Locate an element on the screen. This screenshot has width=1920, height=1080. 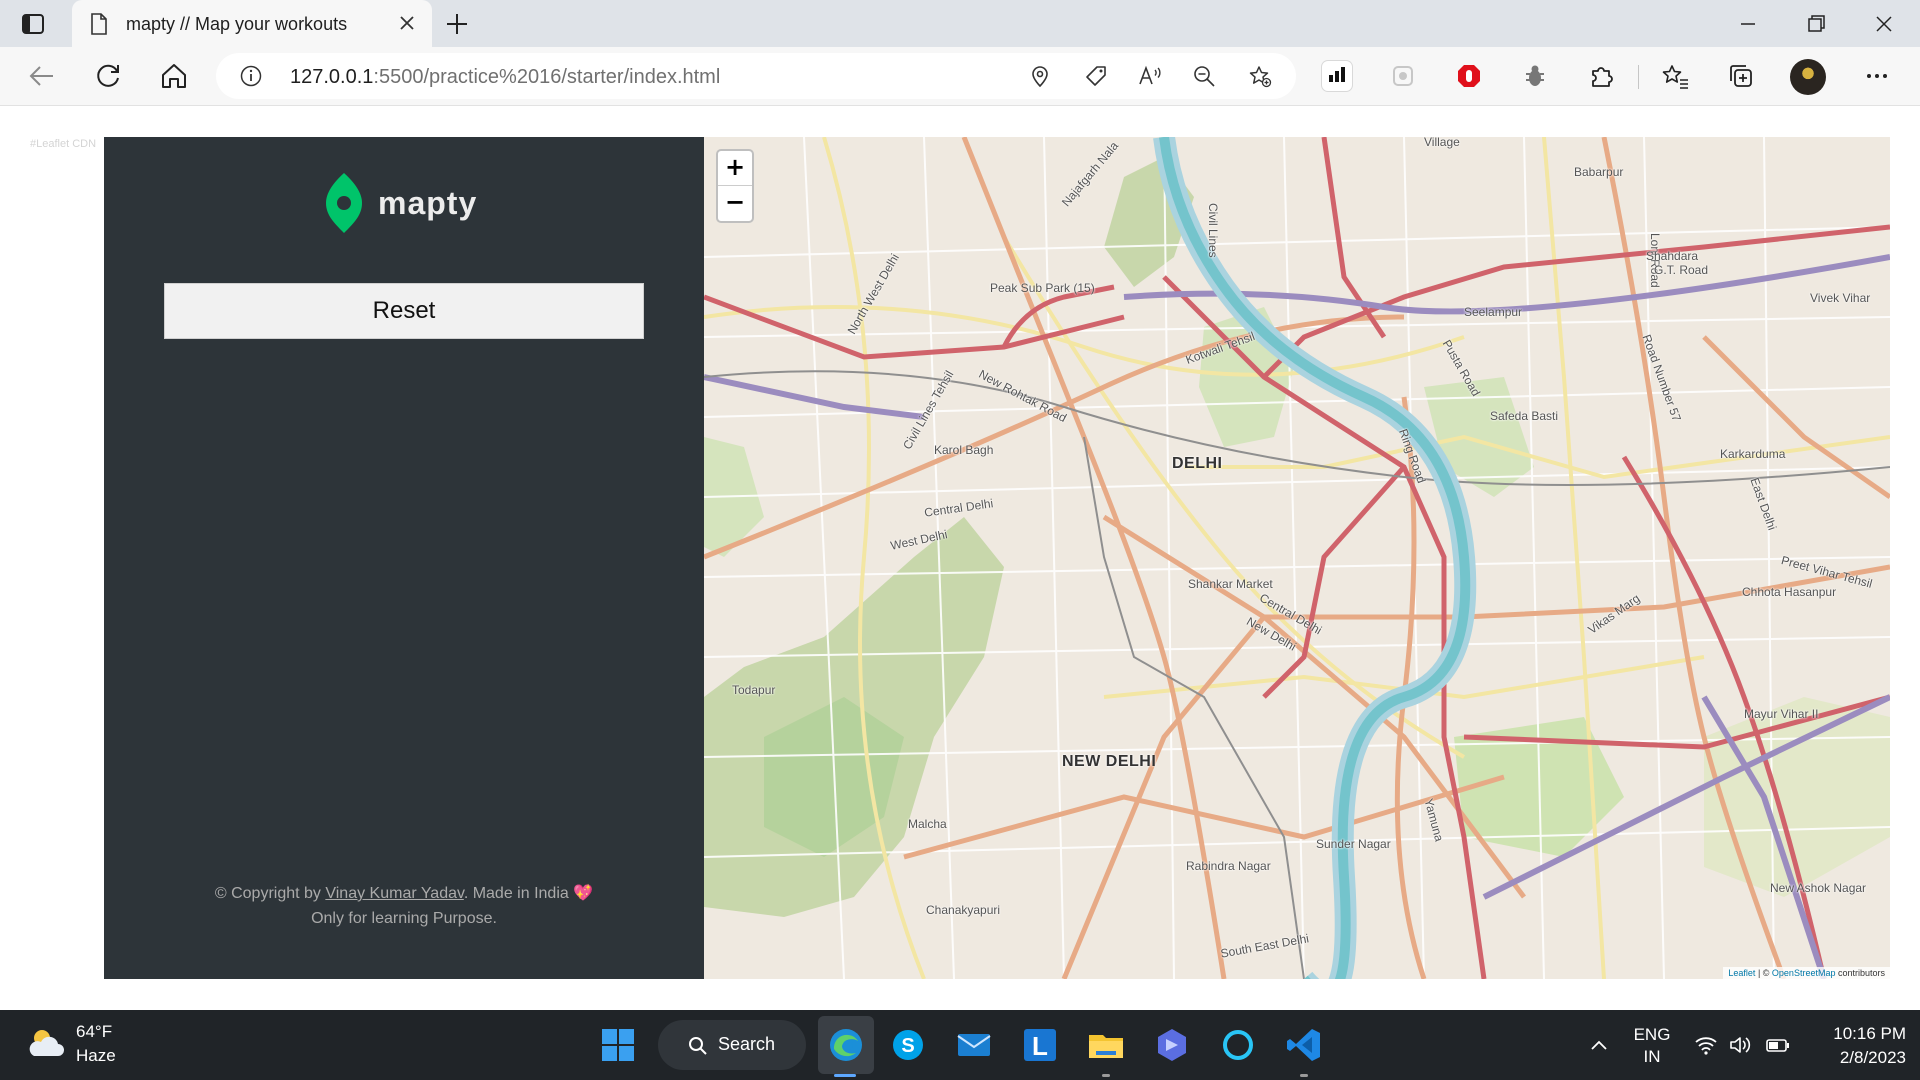
minimize-icon is located at coordinates (1748, 24).